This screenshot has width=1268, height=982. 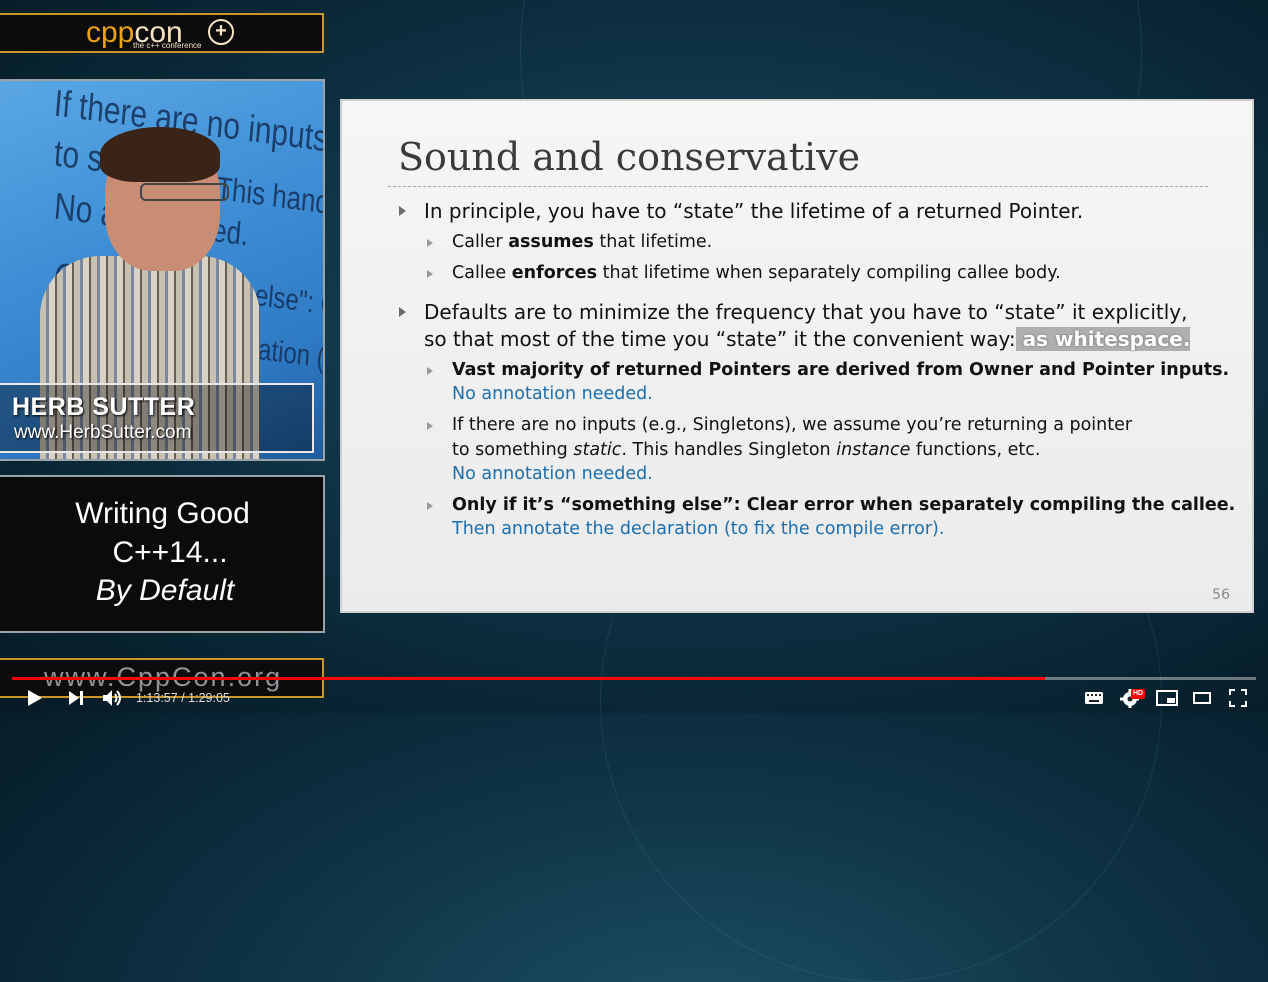 What do you see at coordinates (554, 273) in the screenshot?
I see `emphasis-text: enforces` at bounding box center [554, 273].